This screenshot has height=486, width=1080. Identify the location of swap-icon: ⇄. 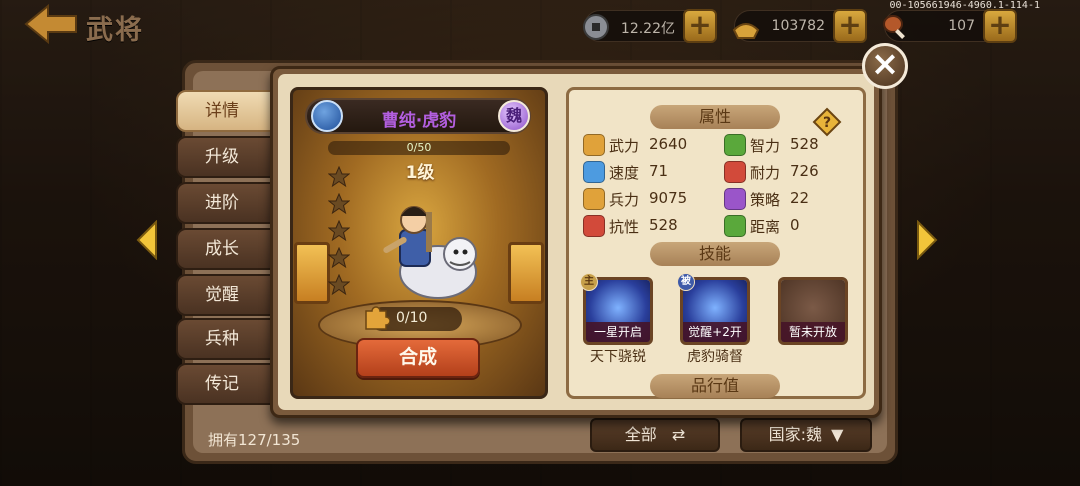
(678, 434).